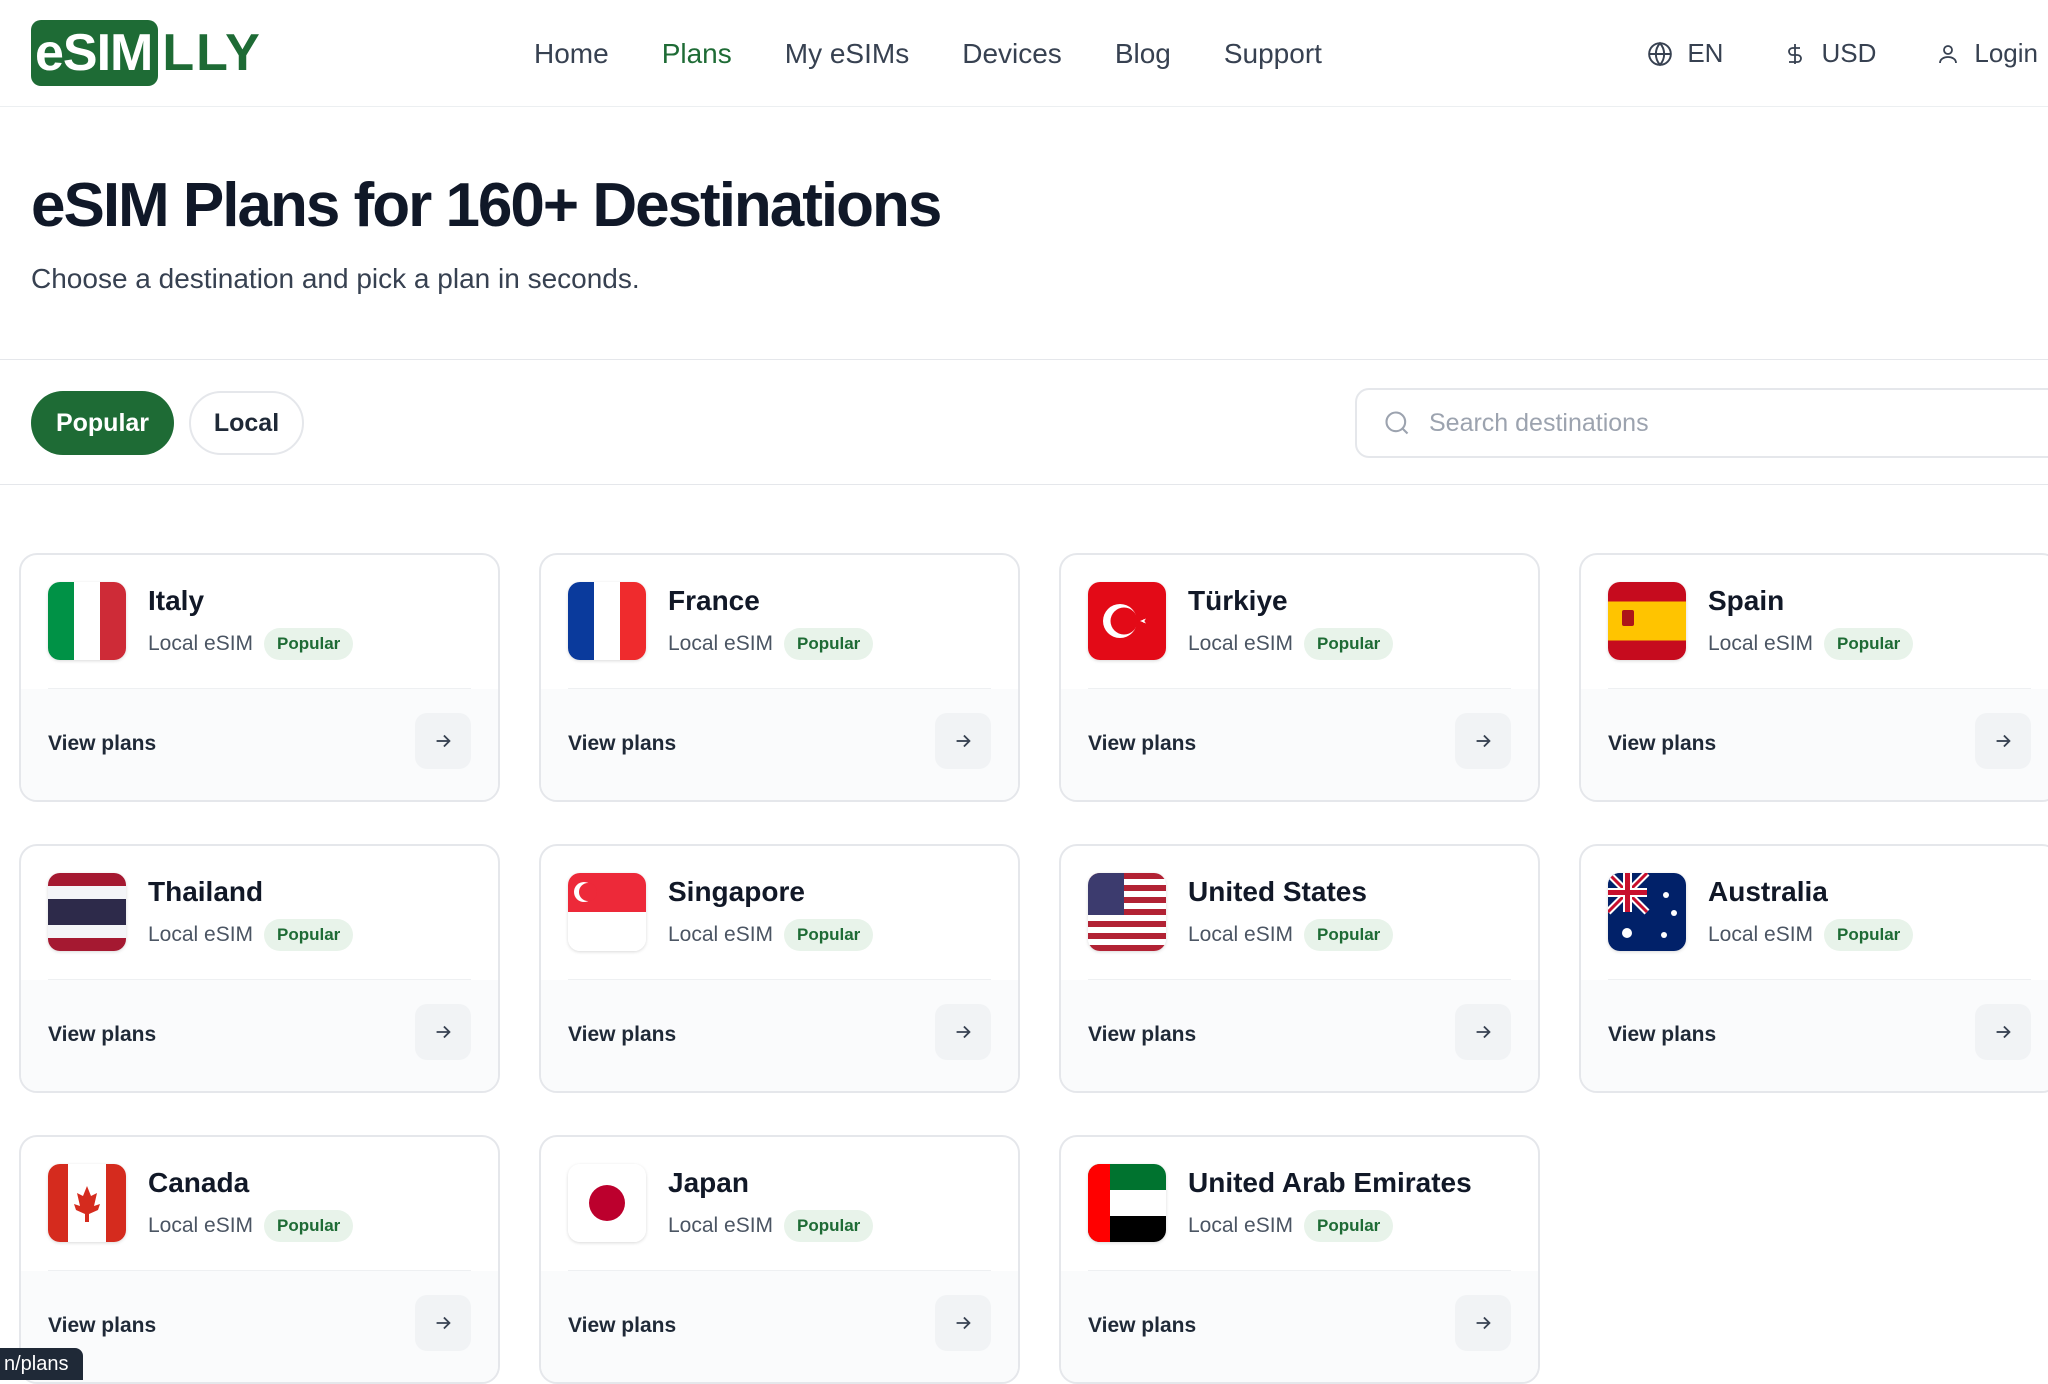 Image resolution: width=2048 pixels, height=1384 pixels. Describe the element at coordinates (1829, 53) in the screenshot. I see `currency-selector: USD` at that location.